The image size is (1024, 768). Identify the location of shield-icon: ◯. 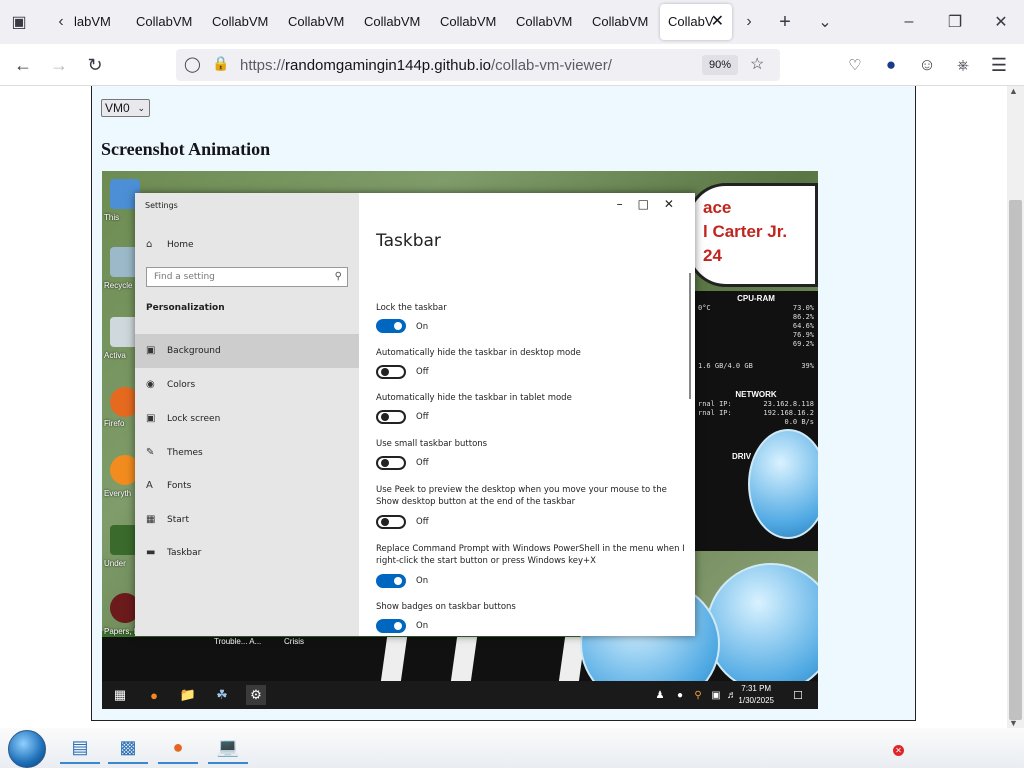
(192, 64).